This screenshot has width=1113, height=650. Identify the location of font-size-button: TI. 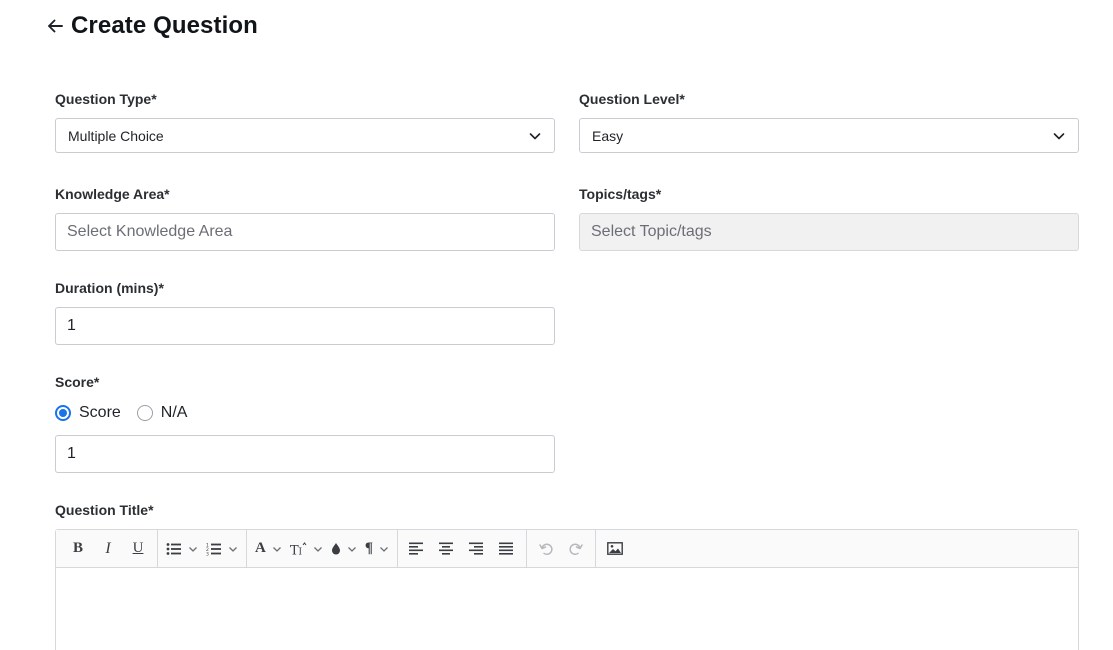
(306, 549).